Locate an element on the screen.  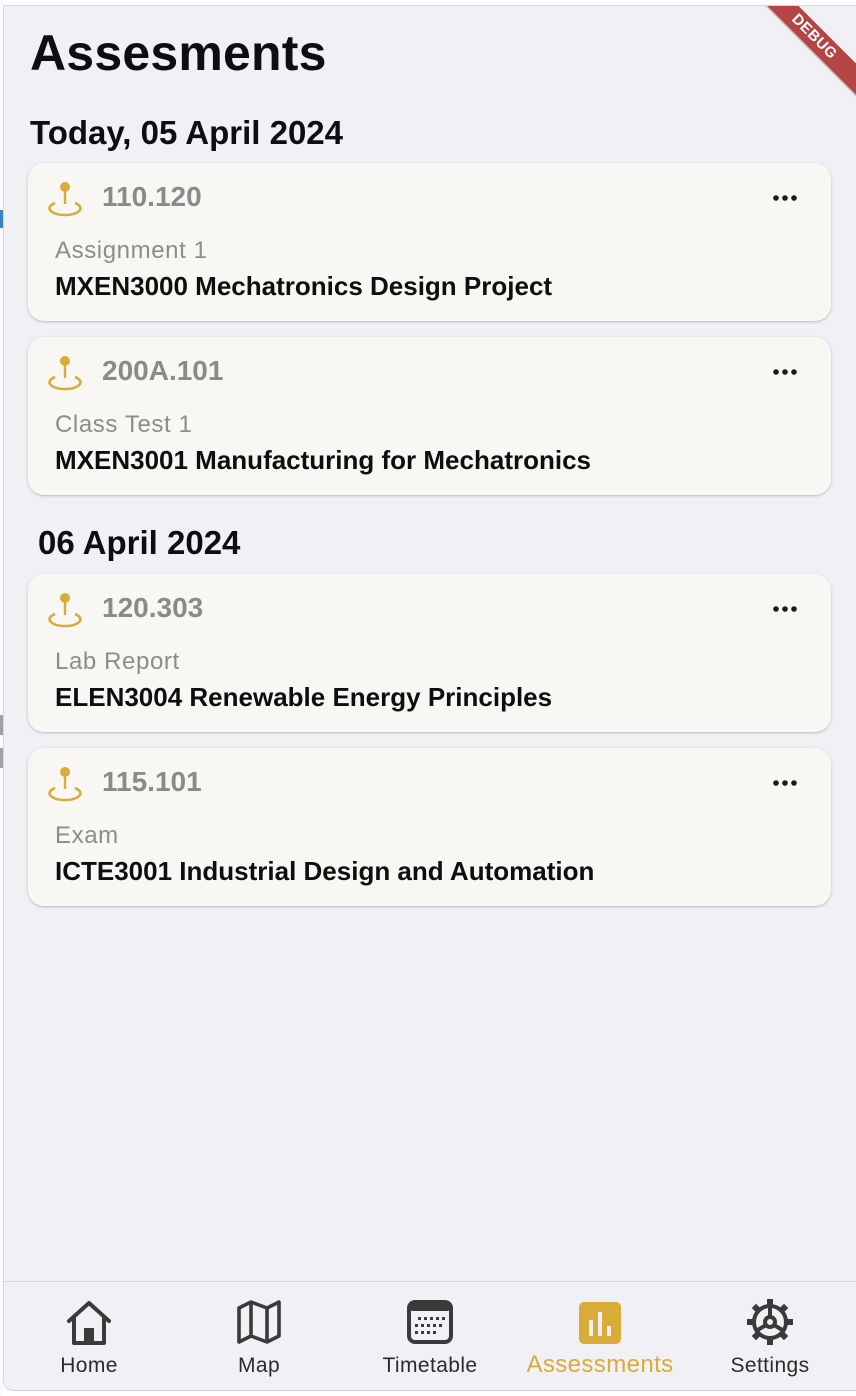
course-name: ELEN3004 Renewable Energy Principles is located at coordinates (304, 697).